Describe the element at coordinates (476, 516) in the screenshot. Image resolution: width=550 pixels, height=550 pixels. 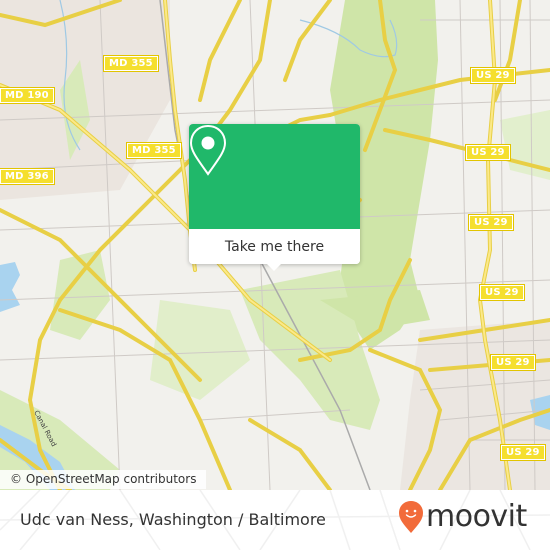
I see `brand-name: moovit` at that location.